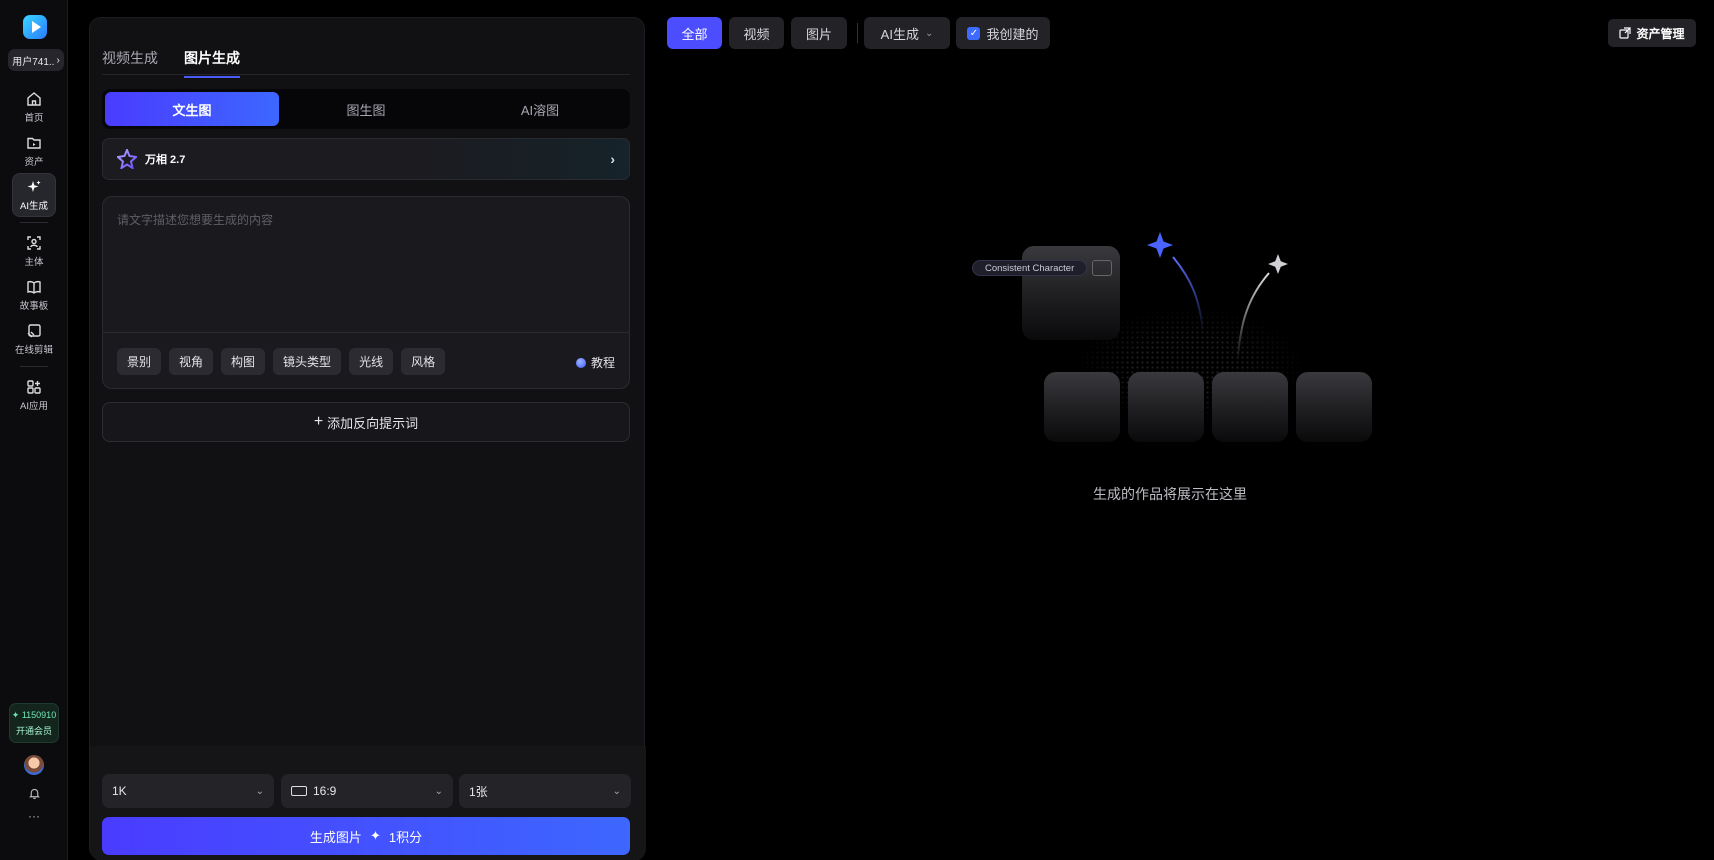 The width and height of the screenshot is (1714, 860). I want to click on chip-lens-type: 镜头类型, so click(307, 361).